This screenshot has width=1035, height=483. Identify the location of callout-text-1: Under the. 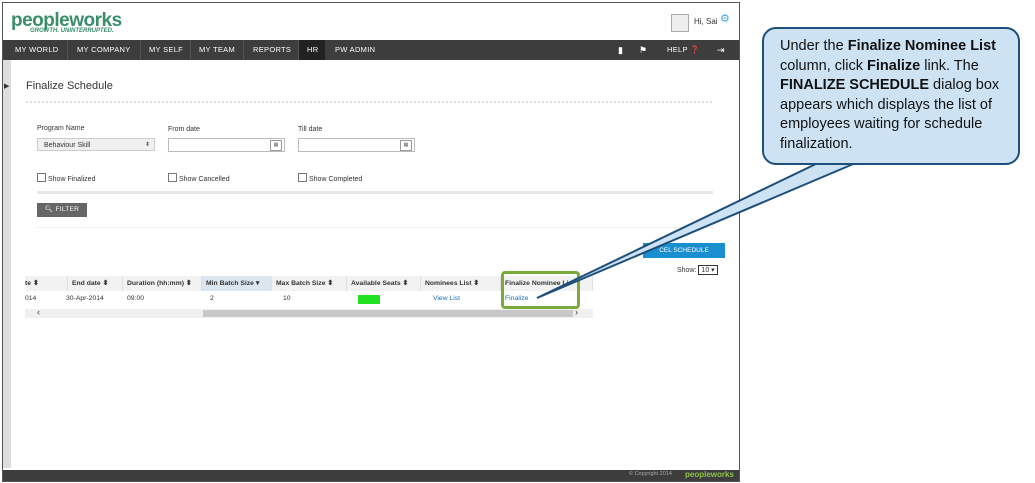
(814, 46).